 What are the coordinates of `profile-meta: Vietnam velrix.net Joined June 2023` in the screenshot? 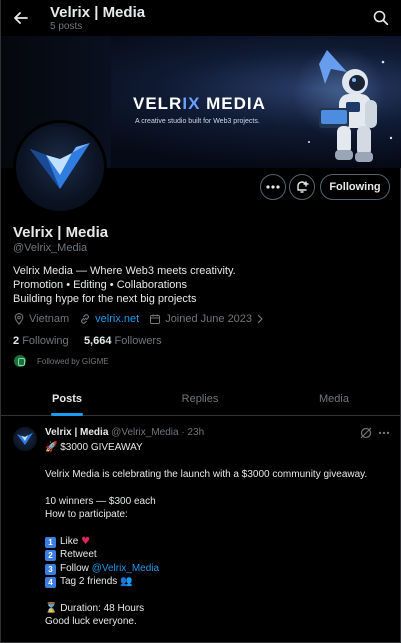 It's located at (139, 319).